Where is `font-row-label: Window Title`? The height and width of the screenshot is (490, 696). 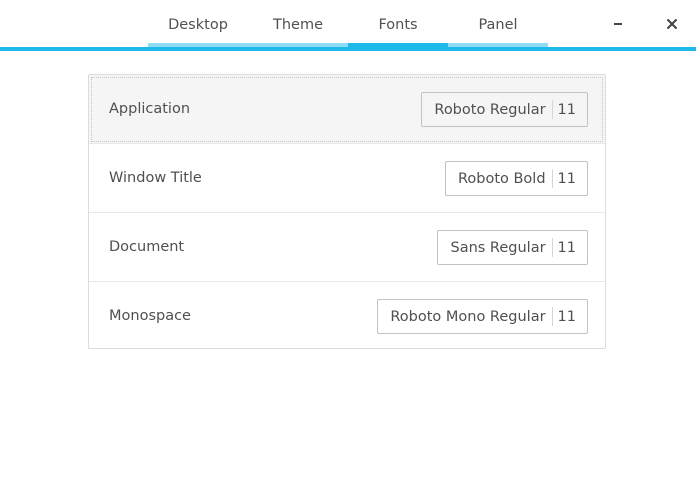
font-row-label: Window Title is located at coordinates (155, 178).